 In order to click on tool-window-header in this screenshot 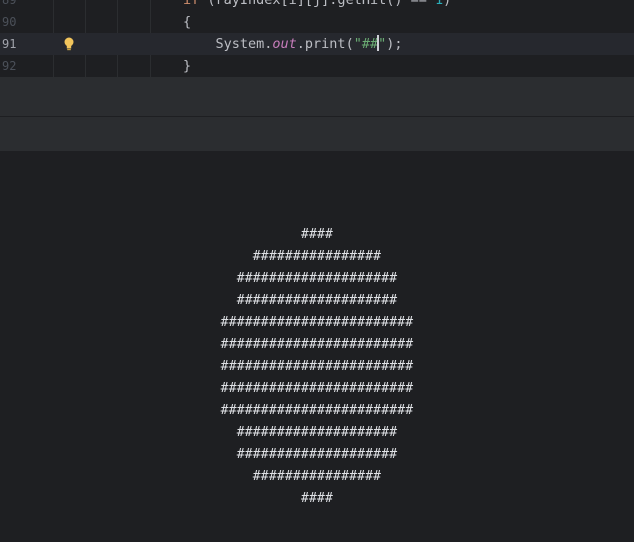, I will do `click(317, 134)`.